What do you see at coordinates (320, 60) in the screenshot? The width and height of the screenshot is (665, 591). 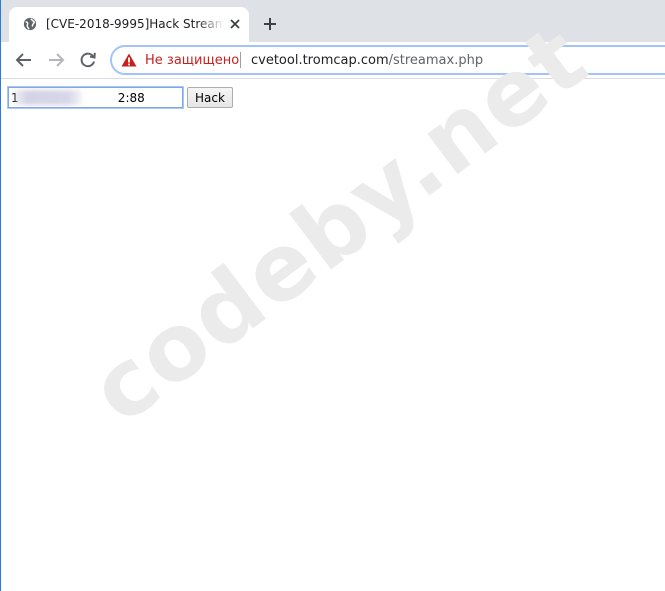 I see `url-host: cvetool.tromcap.com` at bounding box center [320, 60].